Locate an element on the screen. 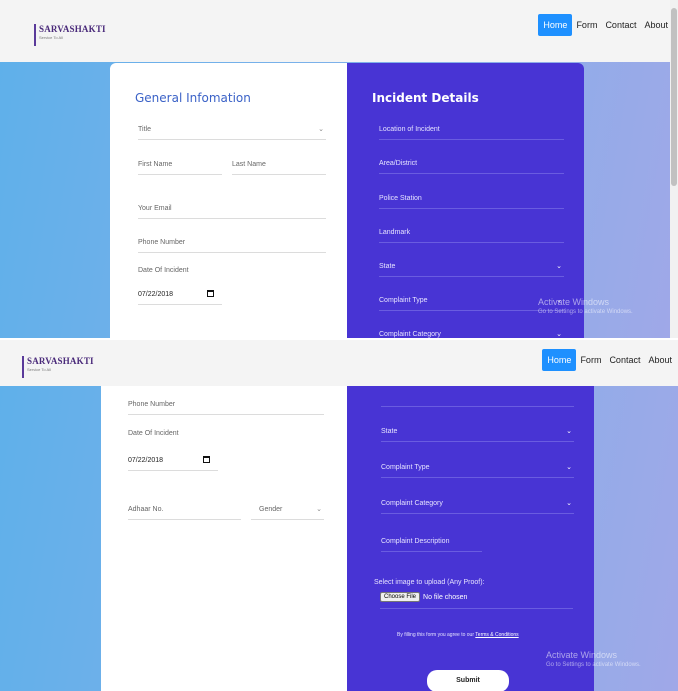 The width and height of the screenshot is (678, 691). police-station-input: Police Station is located at coordinates (471, 201).